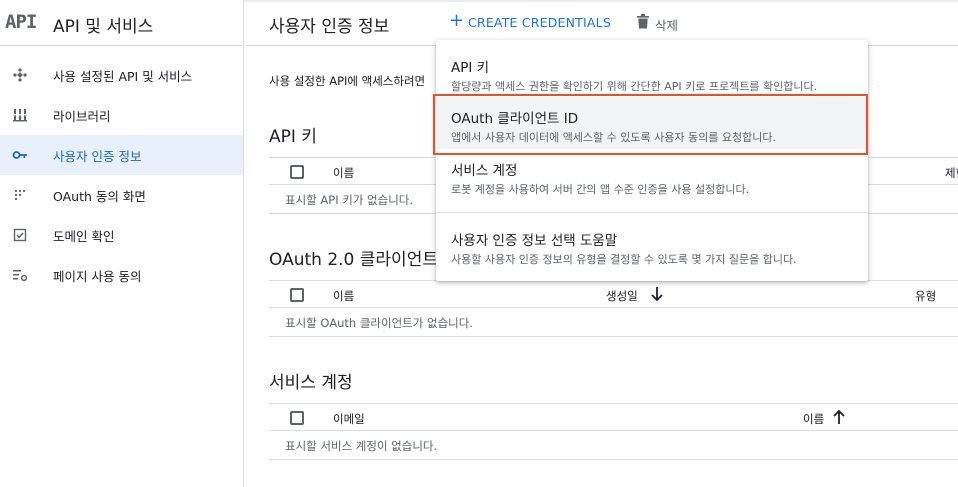 The height and width of the screenshot is (487, 958). Describe the element at coordinates (361, 446) in the screenshot. I see `service-accounts-empty-message: 표시할 서비스 계정이 없습니다.` at that location.